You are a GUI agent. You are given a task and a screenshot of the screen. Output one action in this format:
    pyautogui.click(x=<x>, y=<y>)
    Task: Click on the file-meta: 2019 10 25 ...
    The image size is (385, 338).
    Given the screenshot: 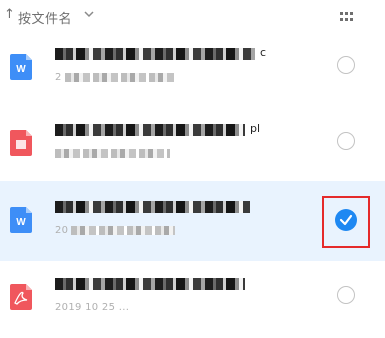 What is the action you would take?
    pyautogui.click(x=92, y=307)
    